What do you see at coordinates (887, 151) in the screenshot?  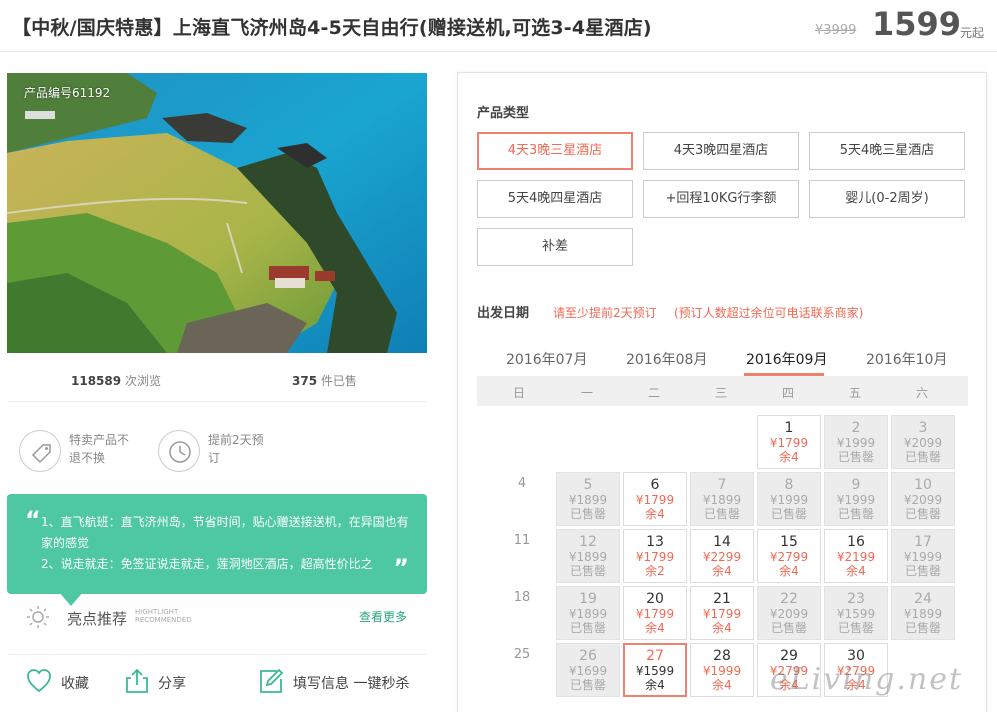 I see `option-5d4n-3star: 5天4晚三星酒店` at bounding box center [887, 151].